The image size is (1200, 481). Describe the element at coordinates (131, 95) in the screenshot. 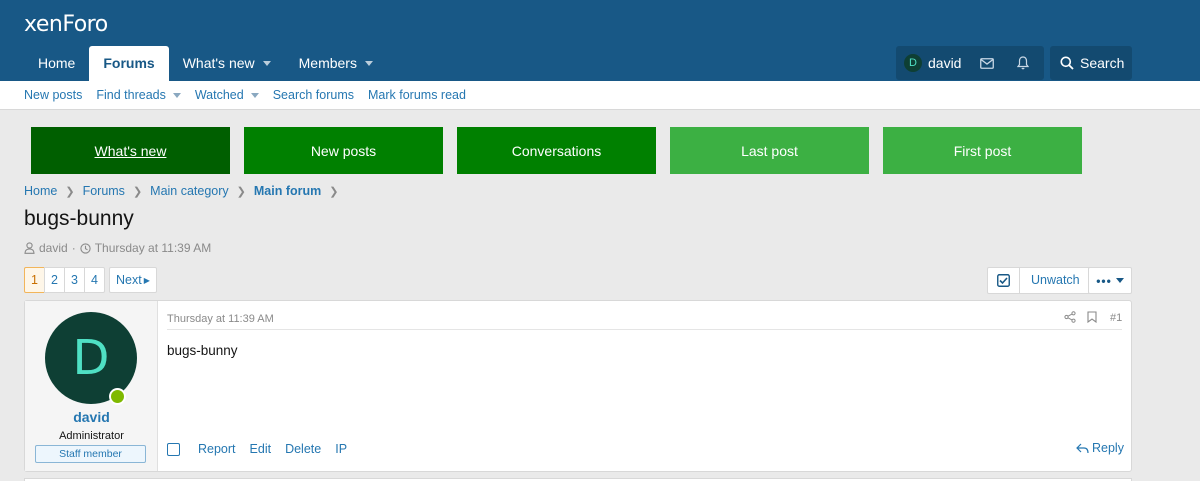

I see `subnav-label: Find threads` at that location.